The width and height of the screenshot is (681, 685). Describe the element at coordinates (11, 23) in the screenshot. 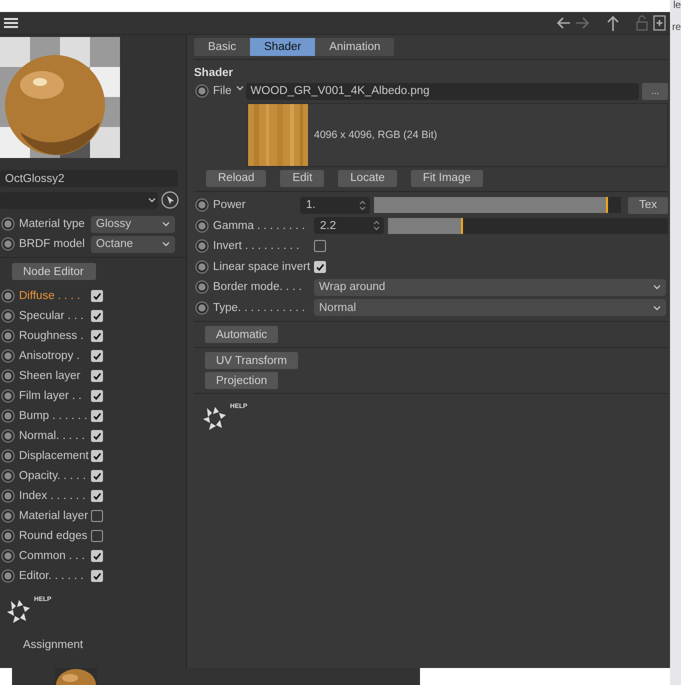

I see `menu-icon` at that location.